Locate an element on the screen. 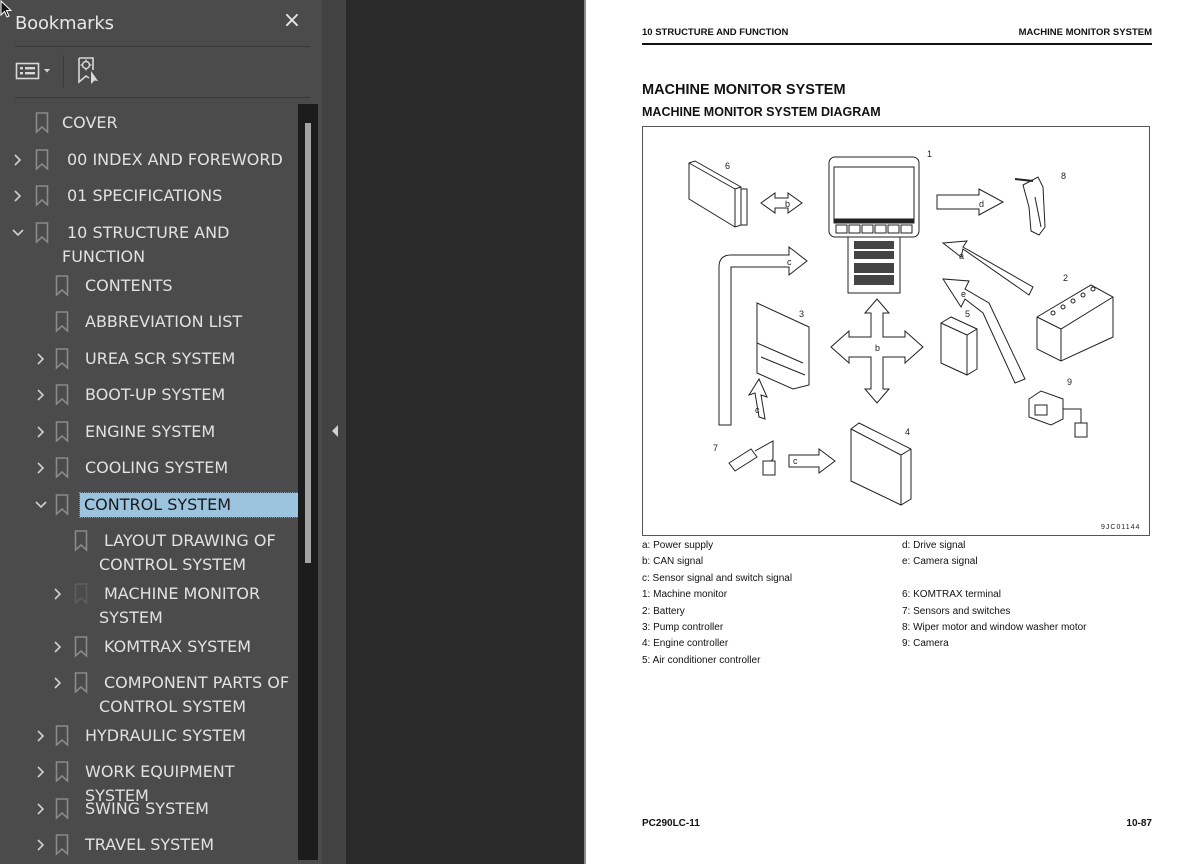  label-6: 6 is located at coordinates (727, 166).